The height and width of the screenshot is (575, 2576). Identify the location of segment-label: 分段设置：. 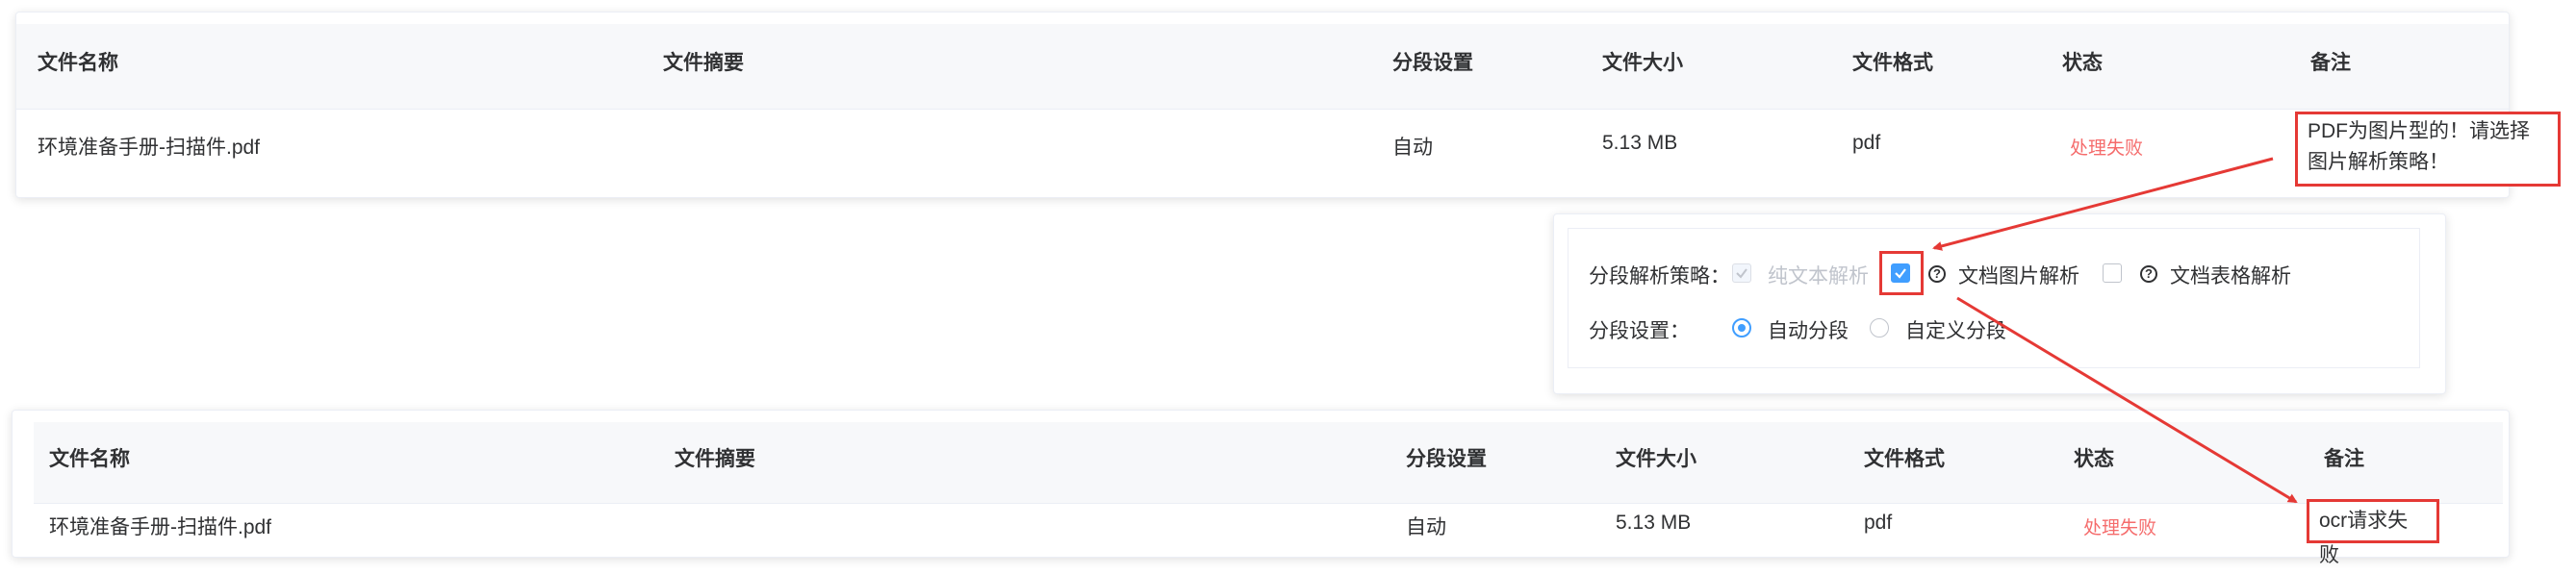
(1639, 331).